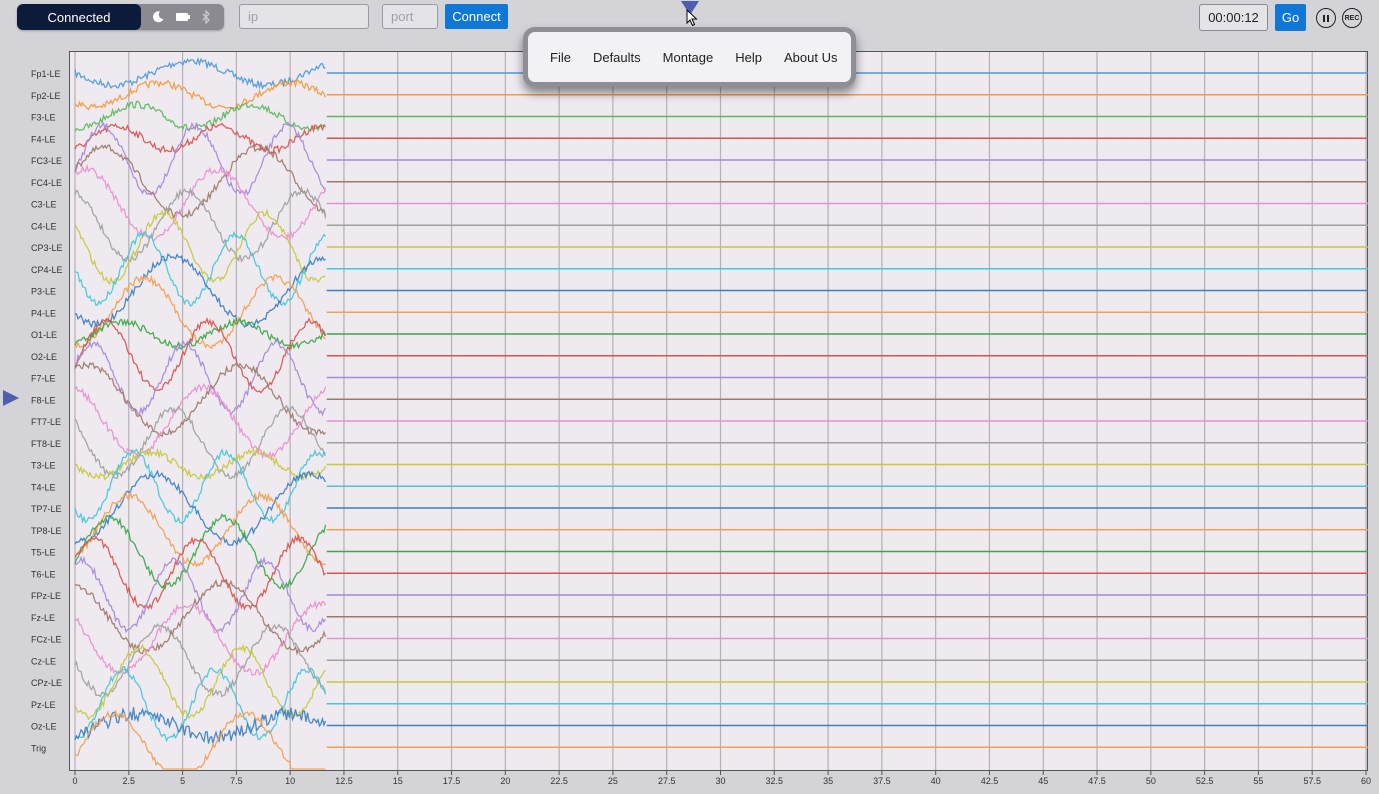 The height and width of the screenshot is (794, 1379). I want to click on main-menu-popup: File Defaults Montage Help About Us, so click(689, 57).